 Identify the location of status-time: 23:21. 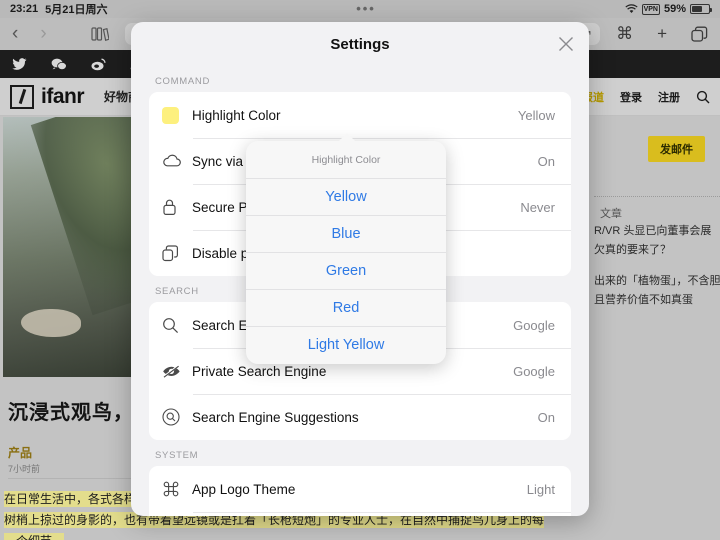
(24, 9).